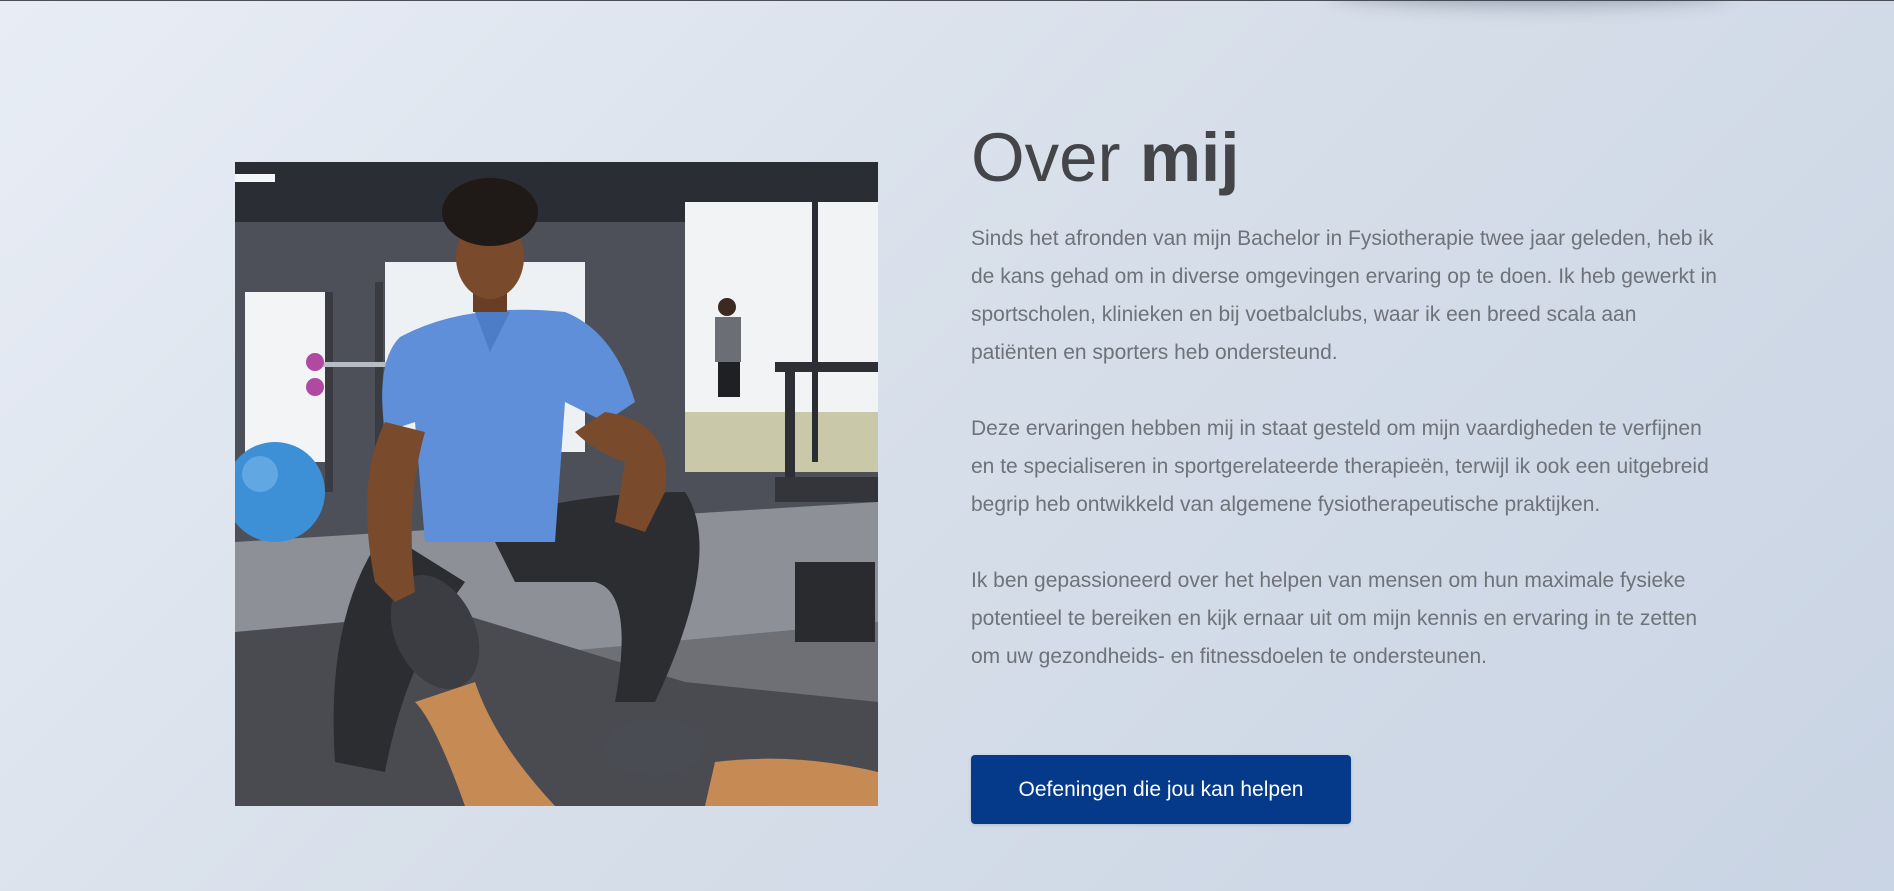 The width and height of the screenshot is (1894, 891). Describe the element at coordinates (1161, 789) in the screenshot. I see `exercises-button: Oefeningen die jou kan helpen` at that location.